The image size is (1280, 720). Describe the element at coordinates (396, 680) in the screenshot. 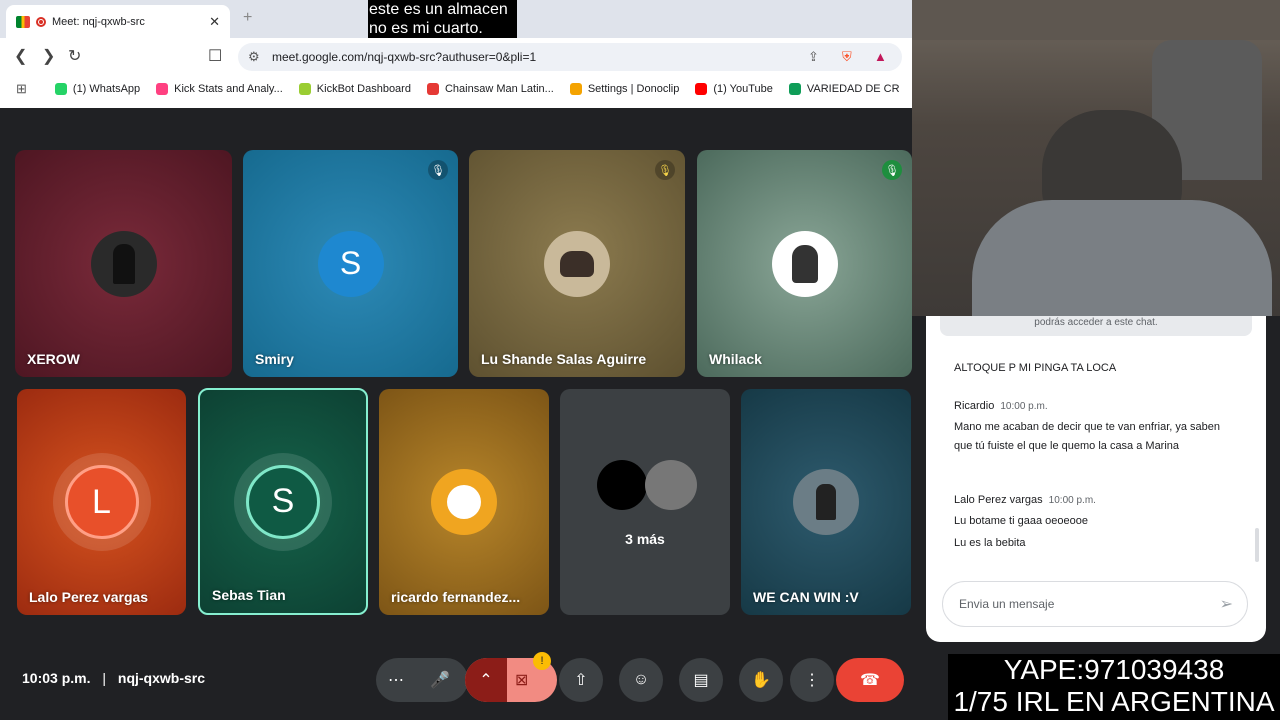

I see `more-audio-options-icon: ⋯` at that location.